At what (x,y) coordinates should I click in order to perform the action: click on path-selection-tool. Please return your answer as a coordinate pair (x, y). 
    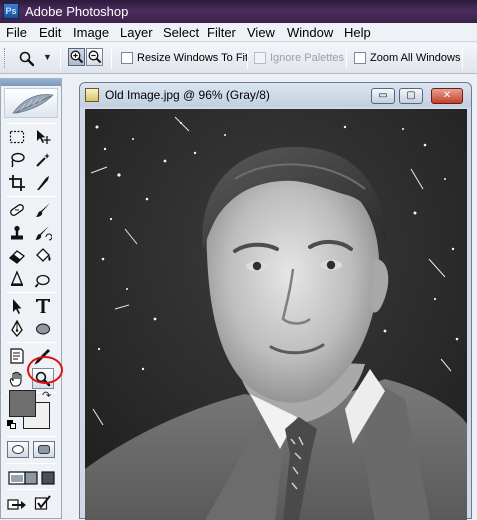
    Looking at the image, I should click on (17, 305).